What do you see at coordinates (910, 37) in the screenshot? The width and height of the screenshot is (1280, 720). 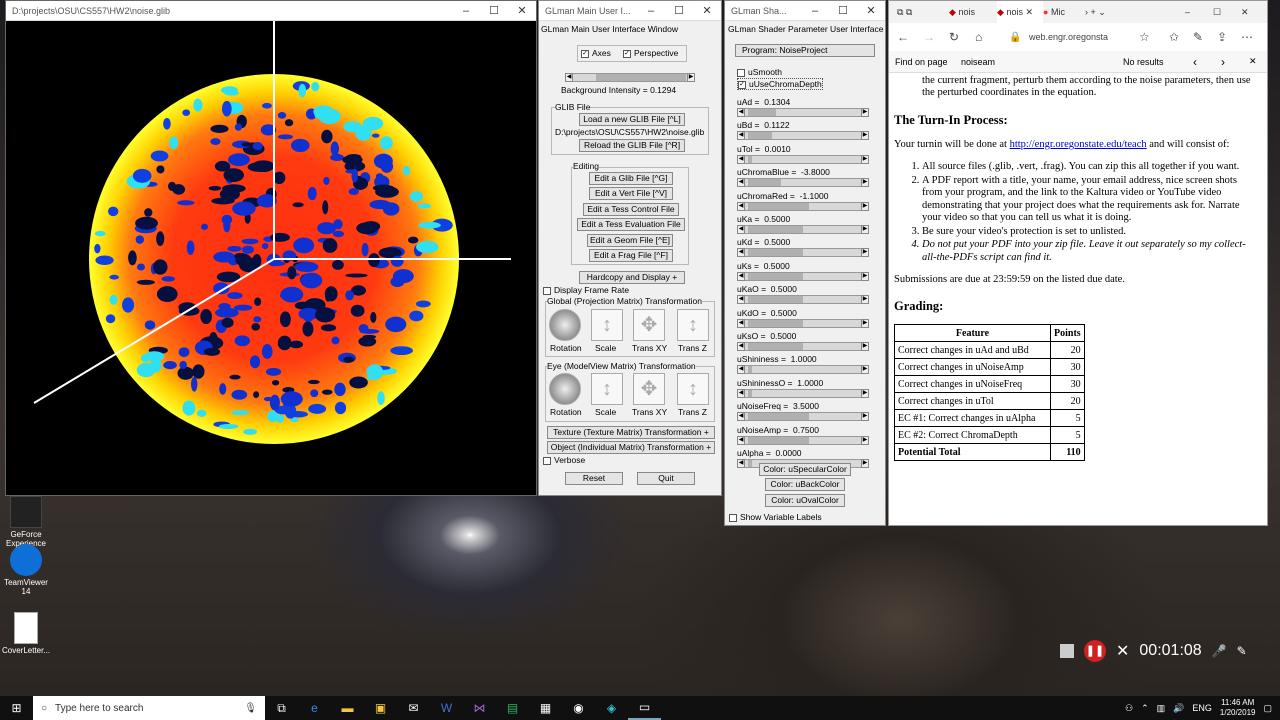 I see `back-icon: ←` at bounding box center [910, 37].